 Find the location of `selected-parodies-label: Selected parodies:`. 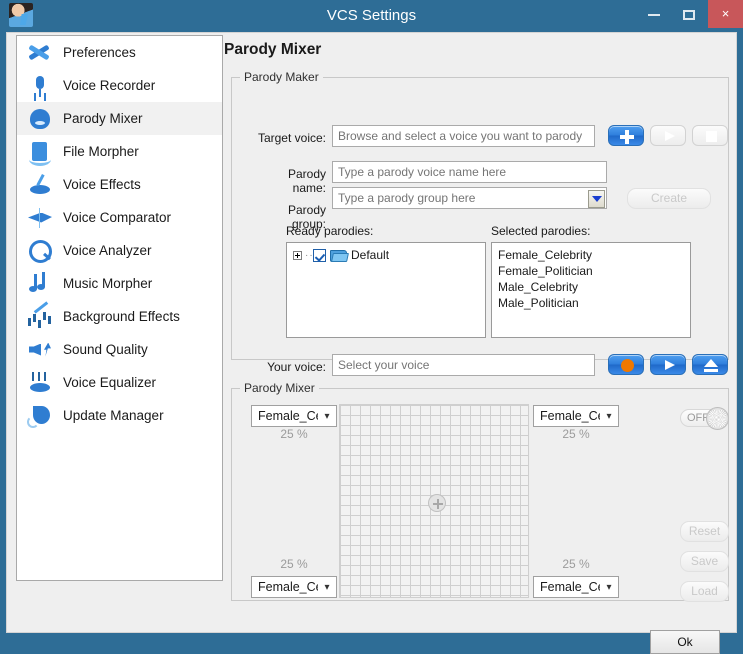

selected-parodies-label: Selected parodies: is located at coordinates (541, 231).